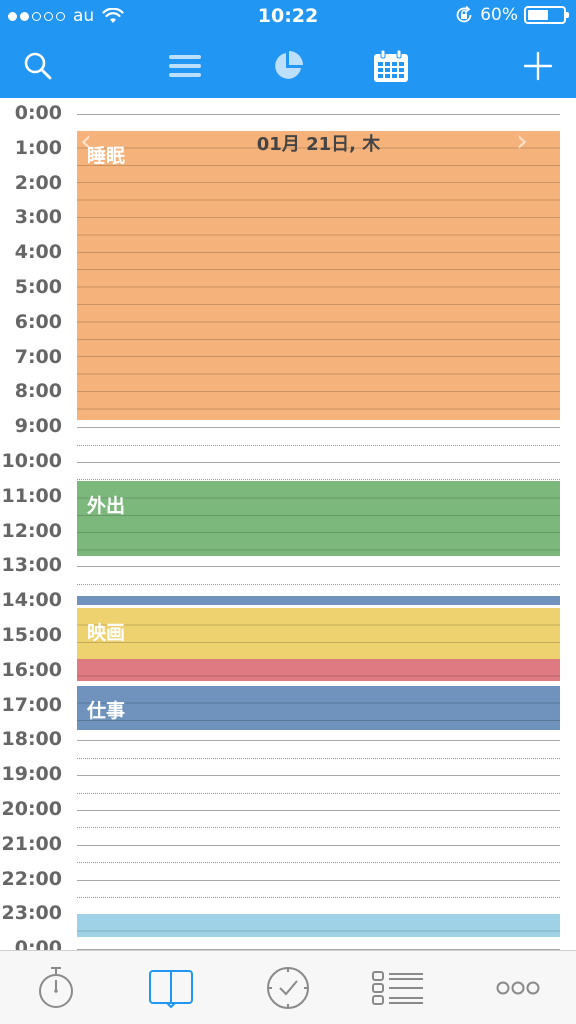 This screenshot has height=1024, width=576. I want to click on event-label: 仕事, so click(106, 711).